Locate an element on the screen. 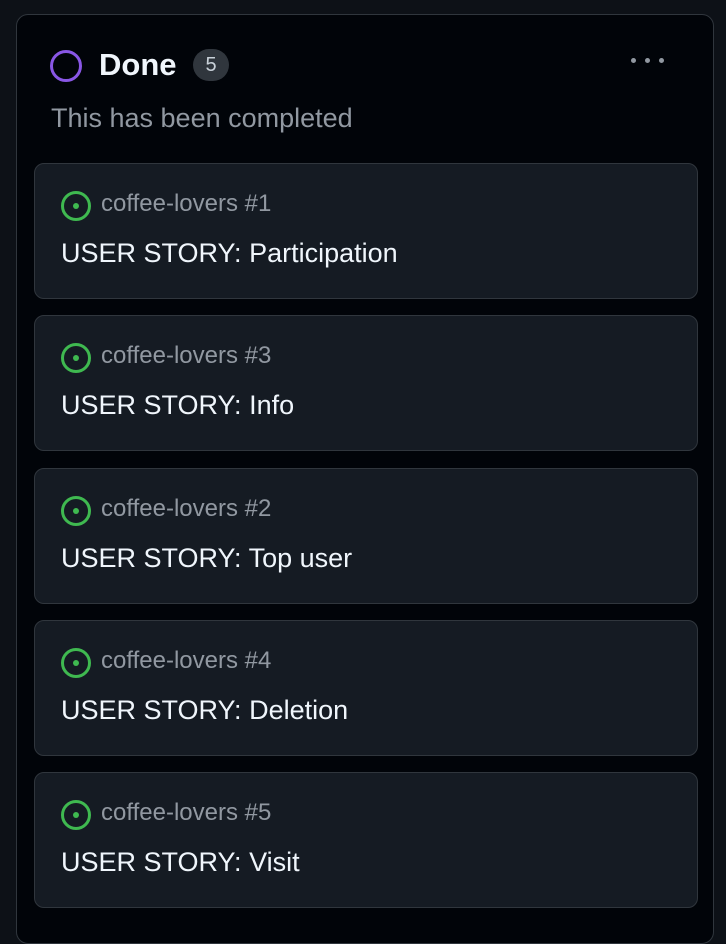 This screenshot has height=944, width=726. issue-card: coffee-lovers #3 USER STORY: Info is located at coordinates (366, 383).